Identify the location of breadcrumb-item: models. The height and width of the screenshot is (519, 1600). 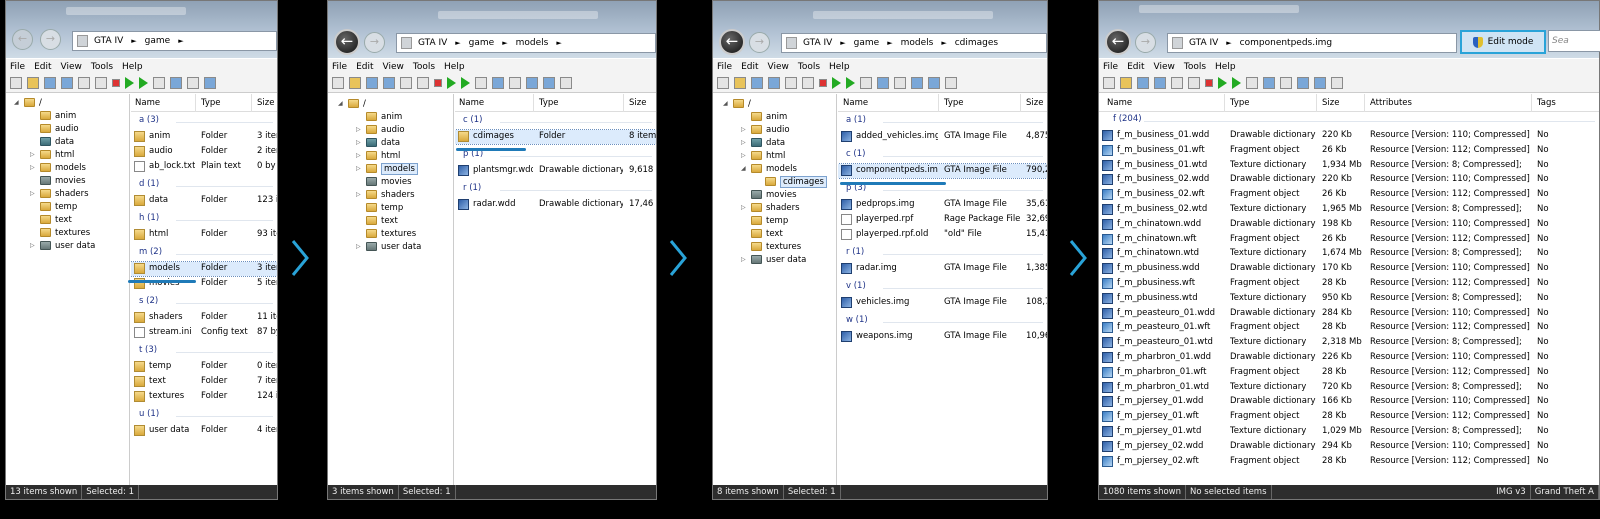
(917, 43).